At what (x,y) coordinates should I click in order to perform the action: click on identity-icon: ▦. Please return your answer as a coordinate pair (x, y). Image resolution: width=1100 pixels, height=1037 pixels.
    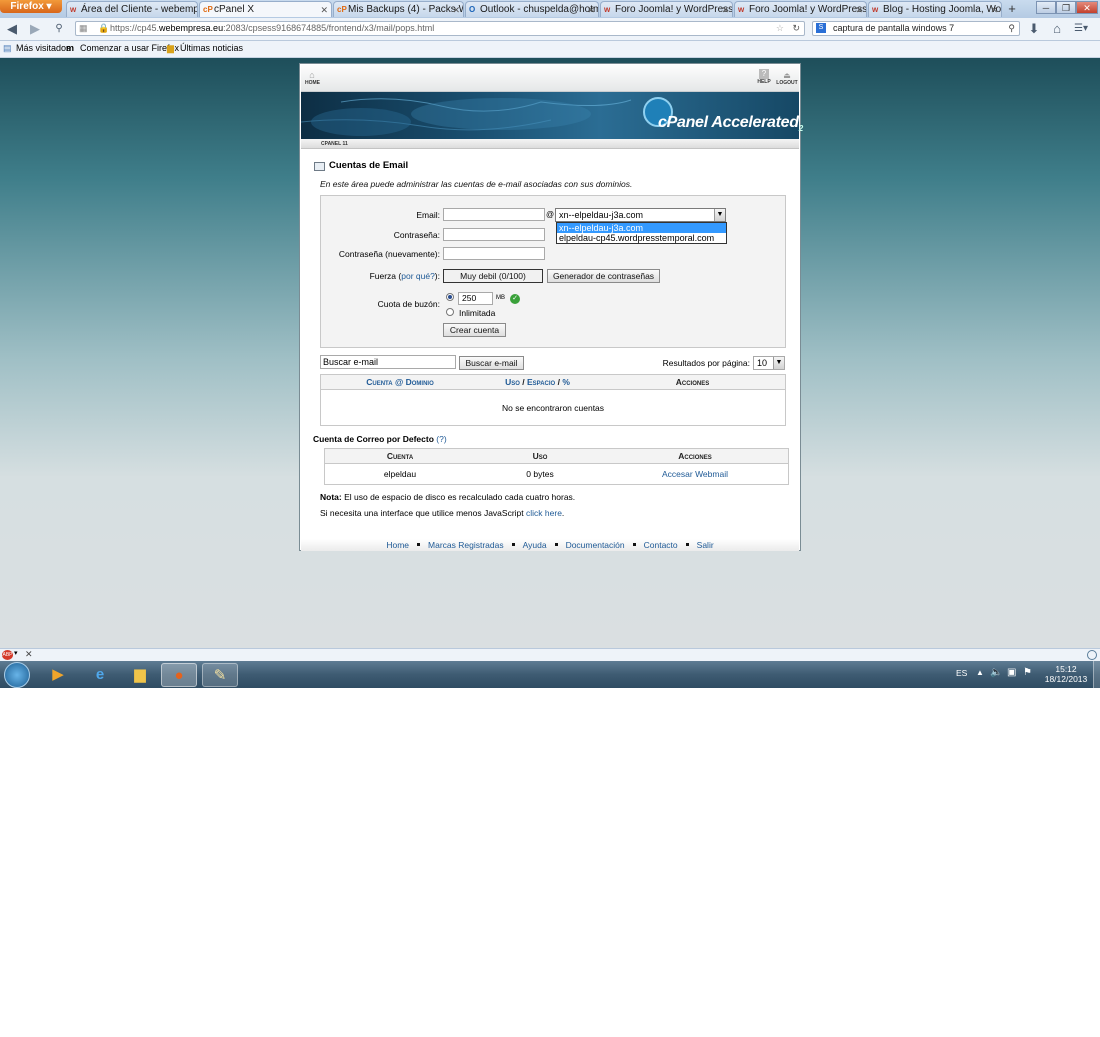
    Looking at the image, I should click on (83, 28).